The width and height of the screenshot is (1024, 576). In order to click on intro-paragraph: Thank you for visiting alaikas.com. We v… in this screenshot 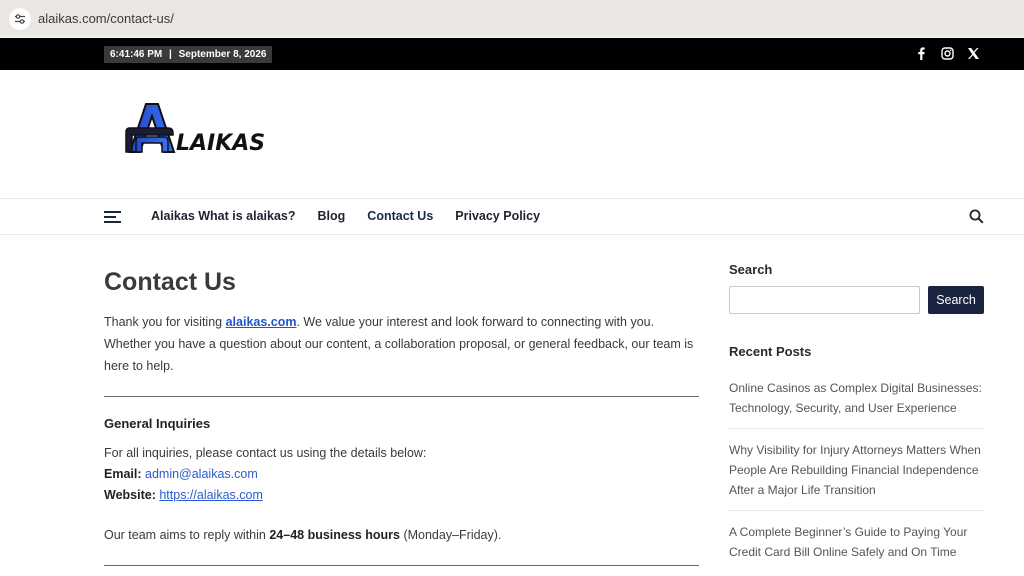, I will do `click(401, 344)`.